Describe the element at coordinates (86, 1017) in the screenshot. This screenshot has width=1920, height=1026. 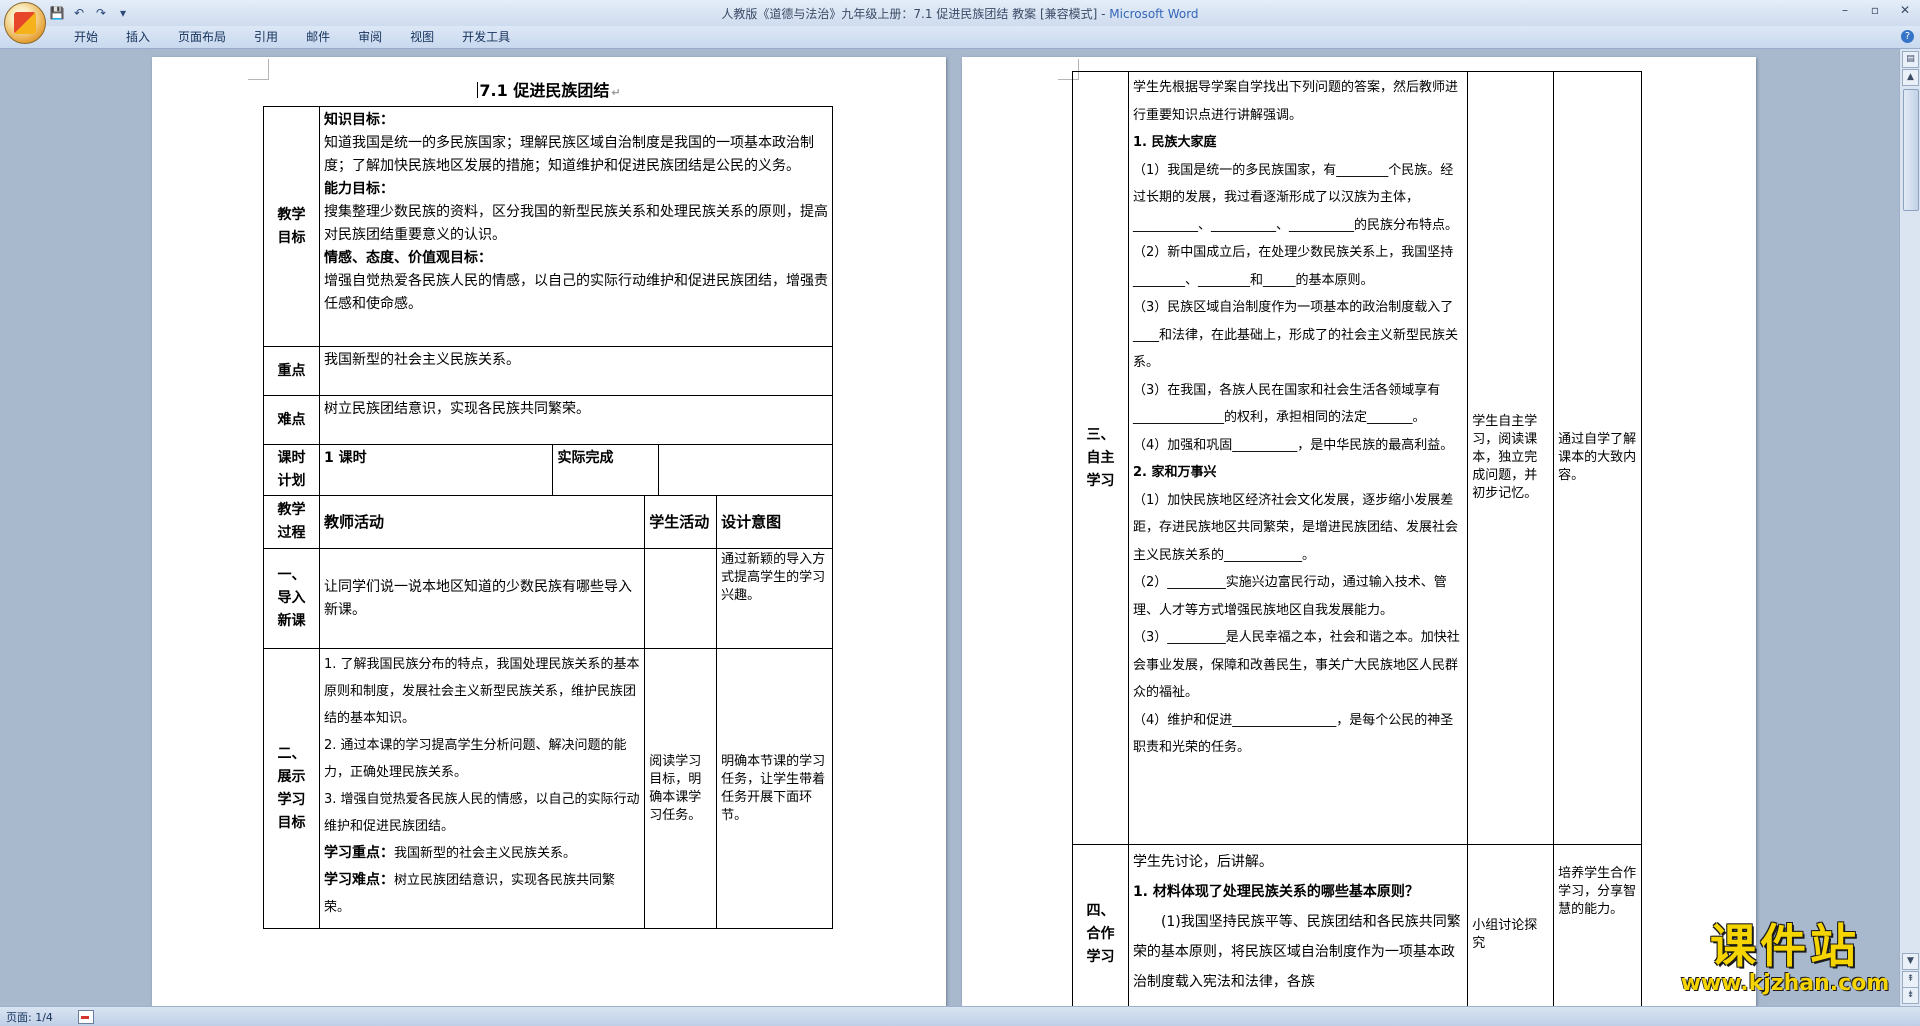
I see `proofing-icon` at that location.